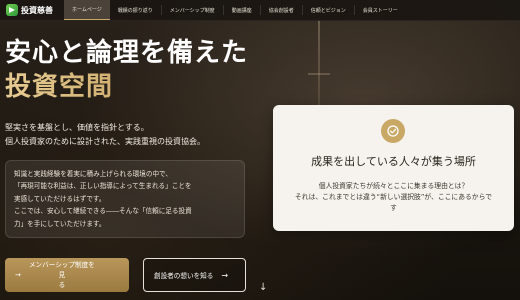  I want to click on nav-item-home: ホームページ, so click(87, 10).